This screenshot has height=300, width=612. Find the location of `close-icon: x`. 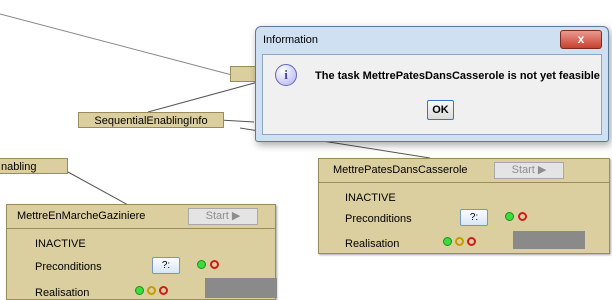

close-icon: x is located at coordinates (581, 39).